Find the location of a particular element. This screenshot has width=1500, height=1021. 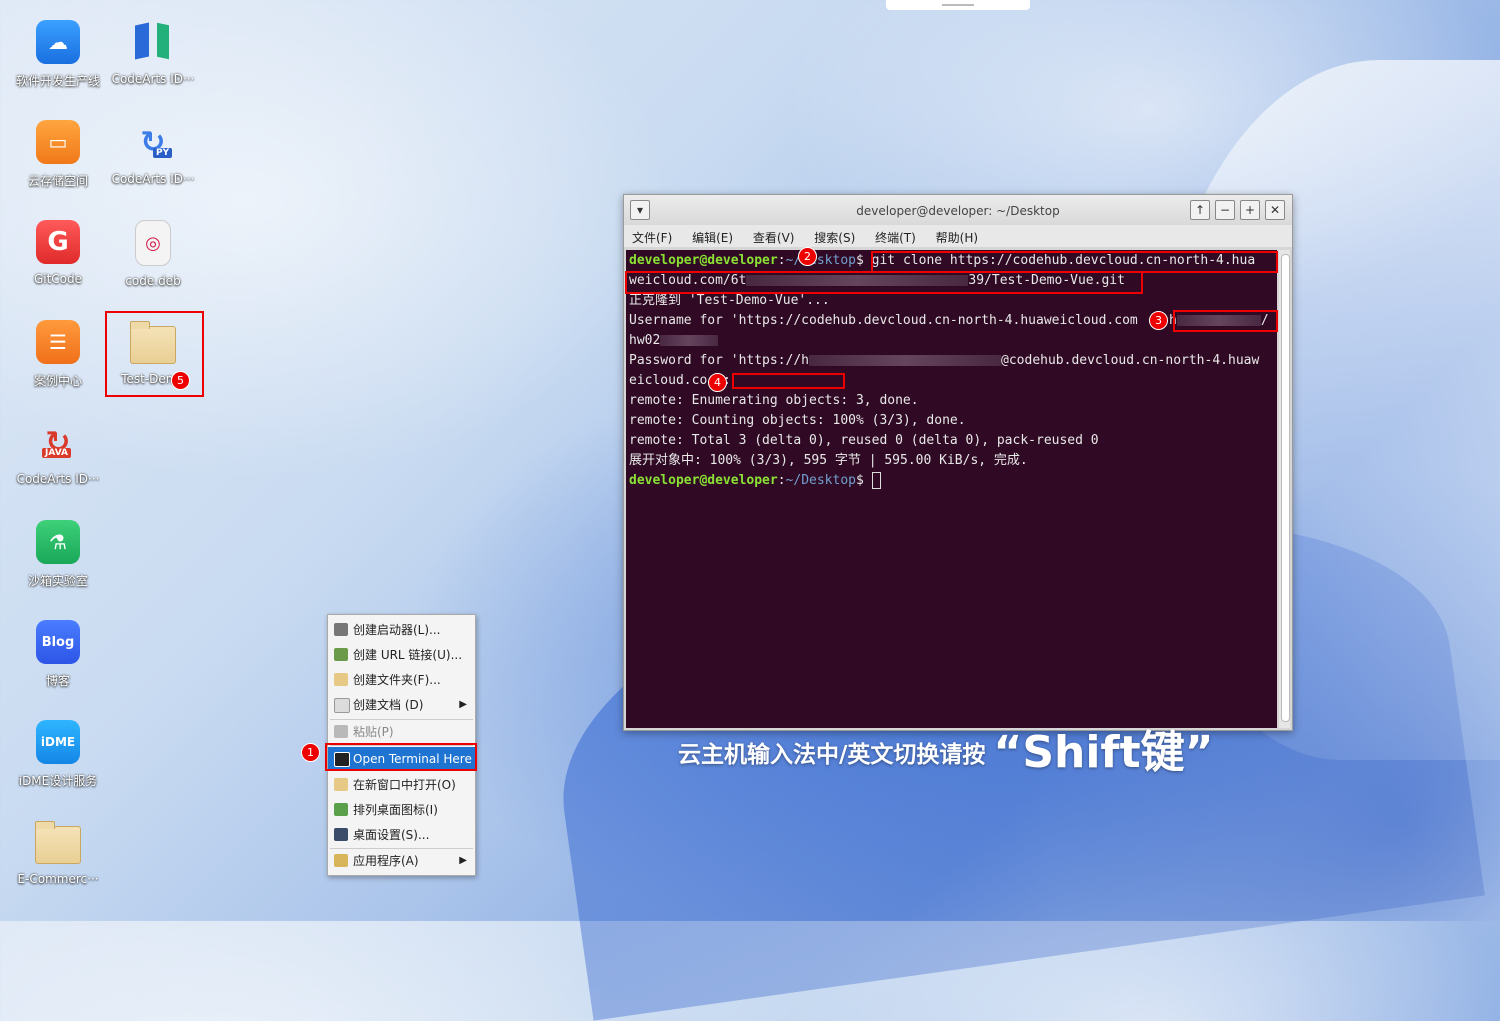

desktop-icon-sandbox-lab: ⚗ 沙箱实验室 is located at coordinates (58, 554).